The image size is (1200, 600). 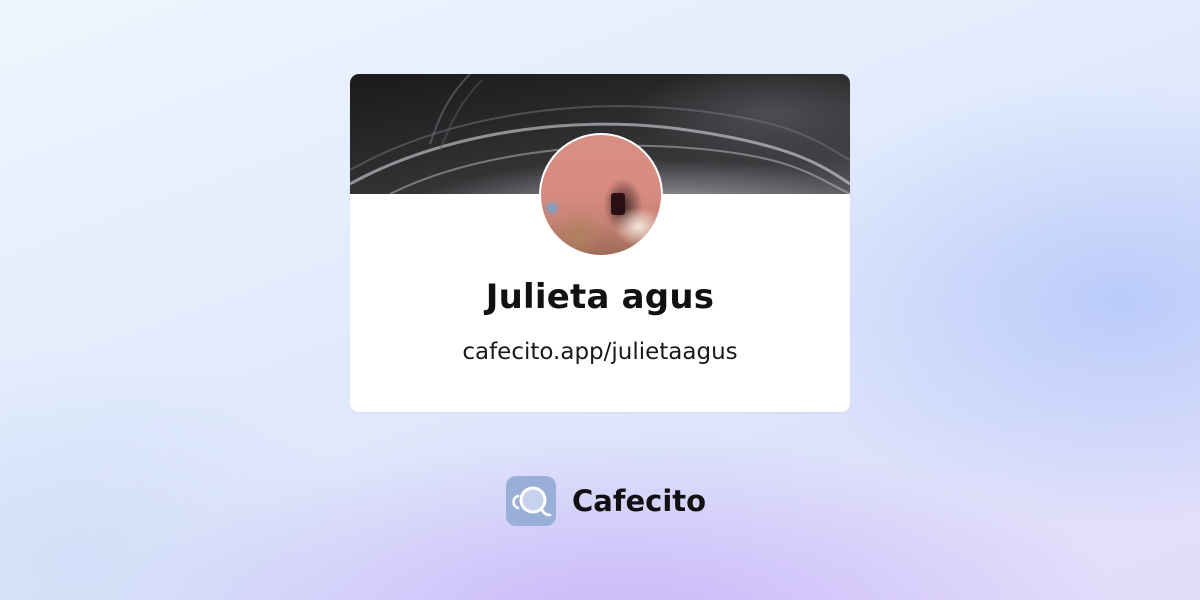 What do you see at coordinates (531, 501) in the screenshot?
I see `coffee-cup-icon` at bounding box center [531, 501].